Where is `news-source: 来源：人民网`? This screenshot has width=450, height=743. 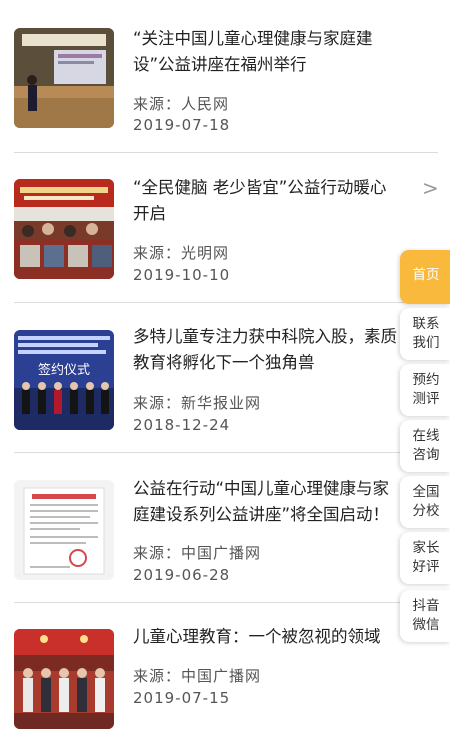 news-source: 来源：人民网 is located at coordinates (181, 104).